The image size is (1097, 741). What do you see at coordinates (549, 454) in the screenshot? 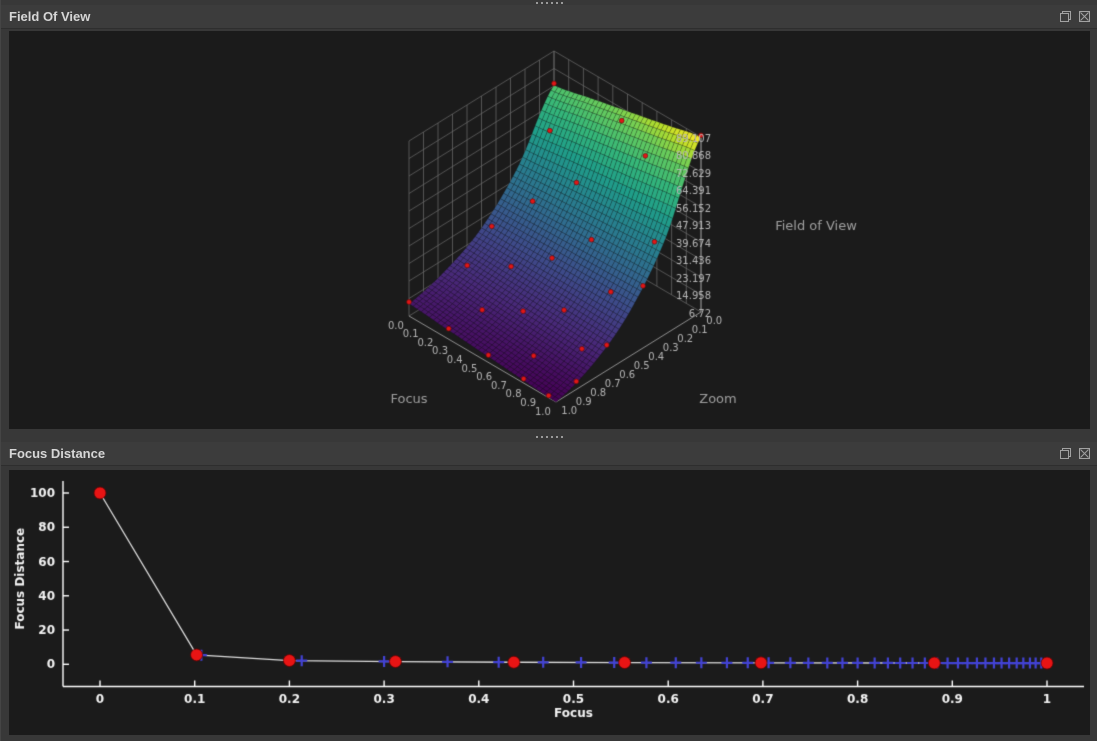
I see `panel-header-focus-distance: Focus Distance` at bounding box center [549, 454].